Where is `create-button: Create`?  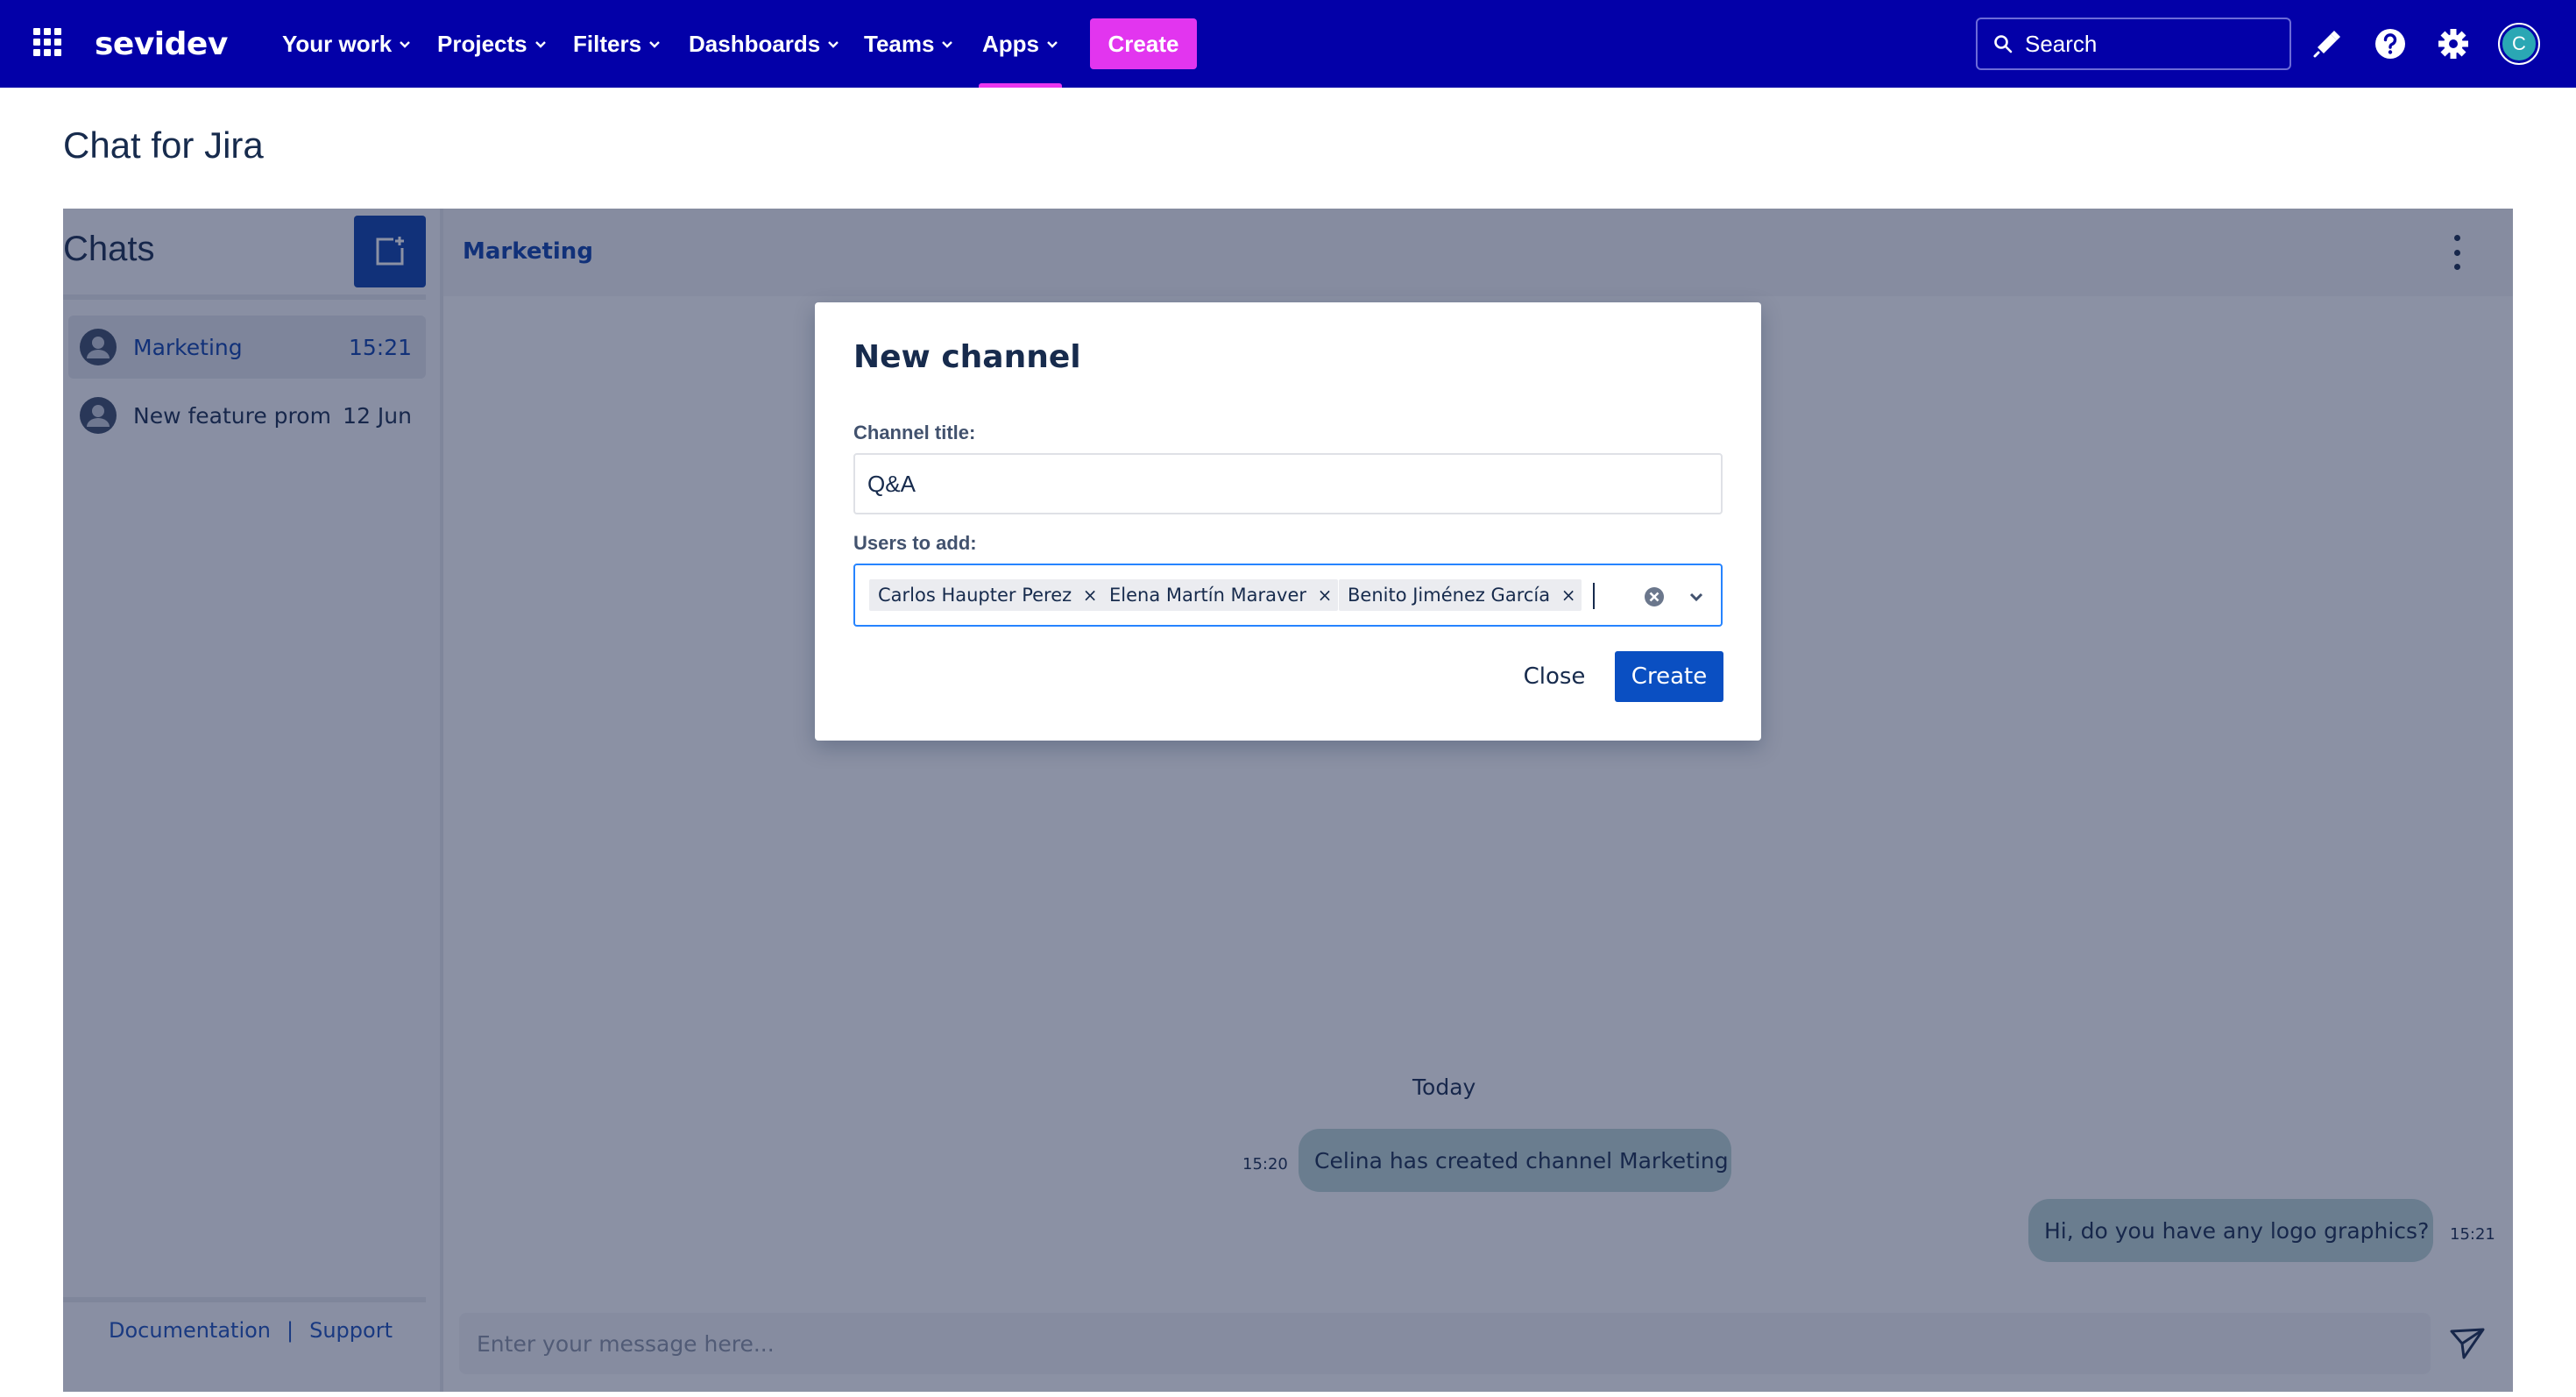
create-button: Create is located at coordinates (1143, 43).